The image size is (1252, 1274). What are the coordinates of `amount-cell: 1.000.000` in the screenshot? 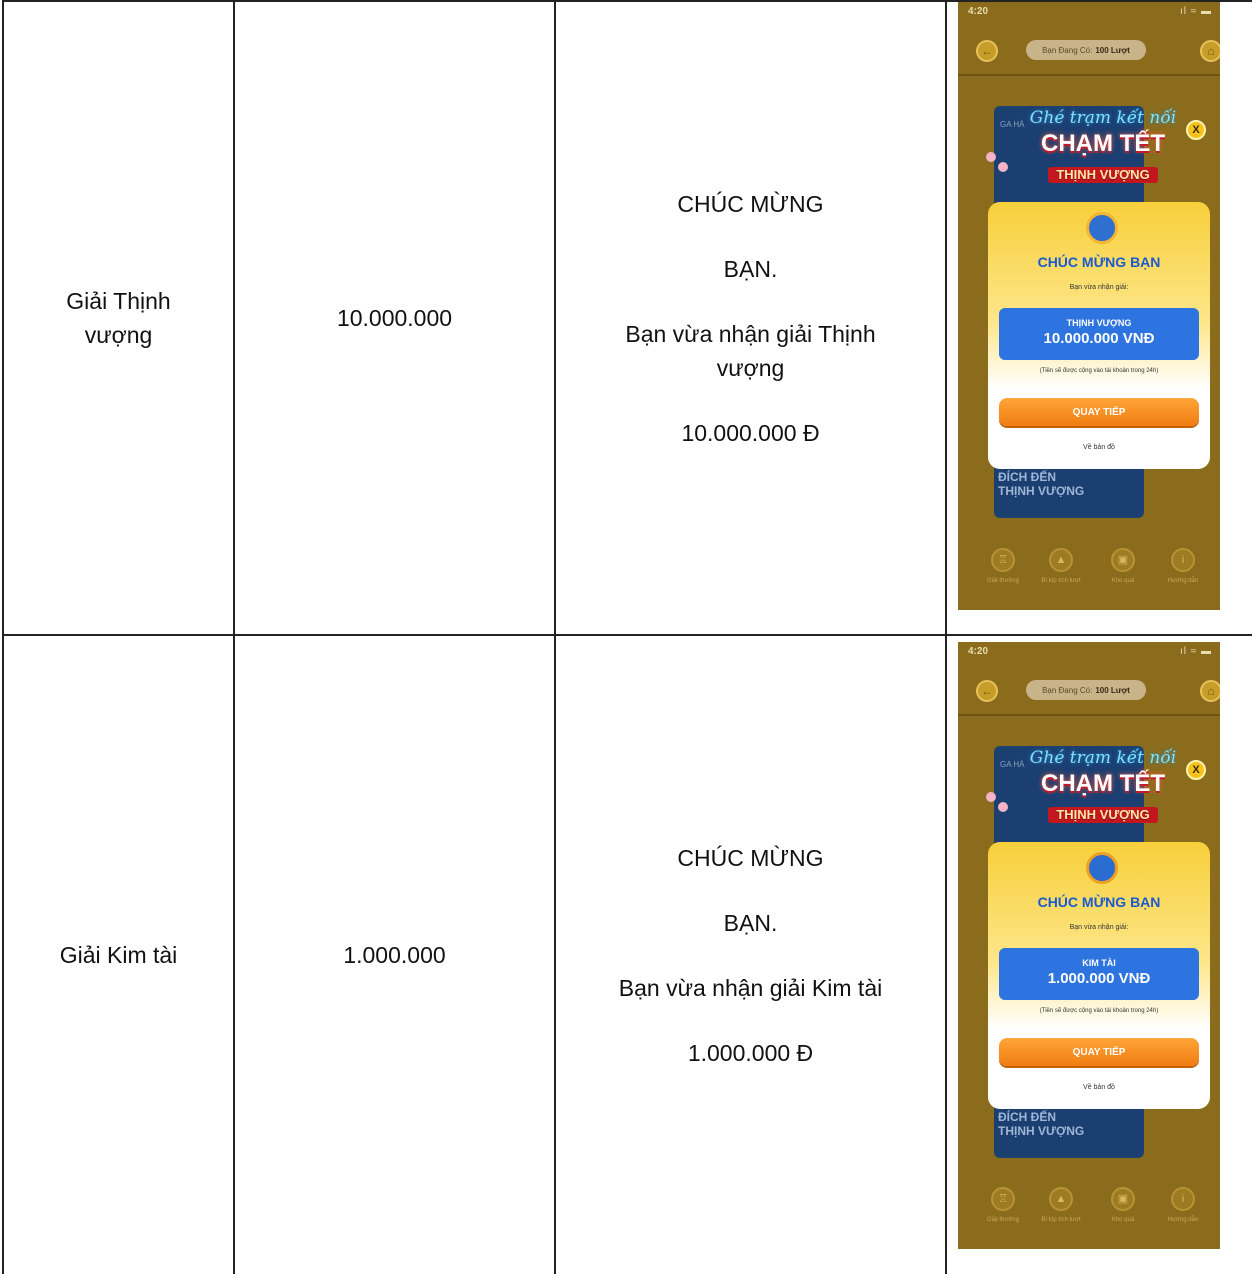 It's located at (394, 955).